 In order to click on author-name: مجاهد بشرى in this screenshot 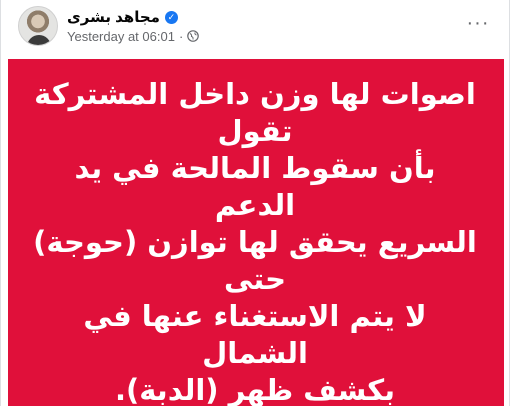, I will do `click(113, 17)`.